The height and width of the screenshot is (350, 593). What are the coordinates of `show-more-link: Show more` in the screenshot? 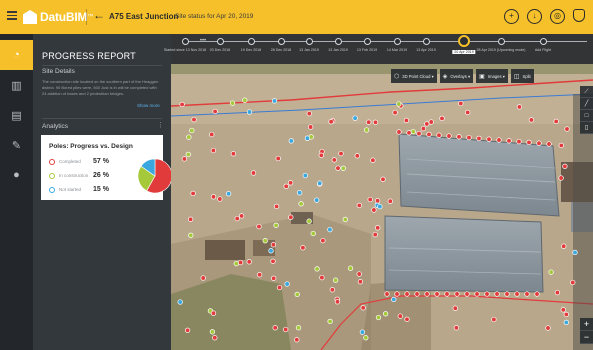 It's located at (148, 105).